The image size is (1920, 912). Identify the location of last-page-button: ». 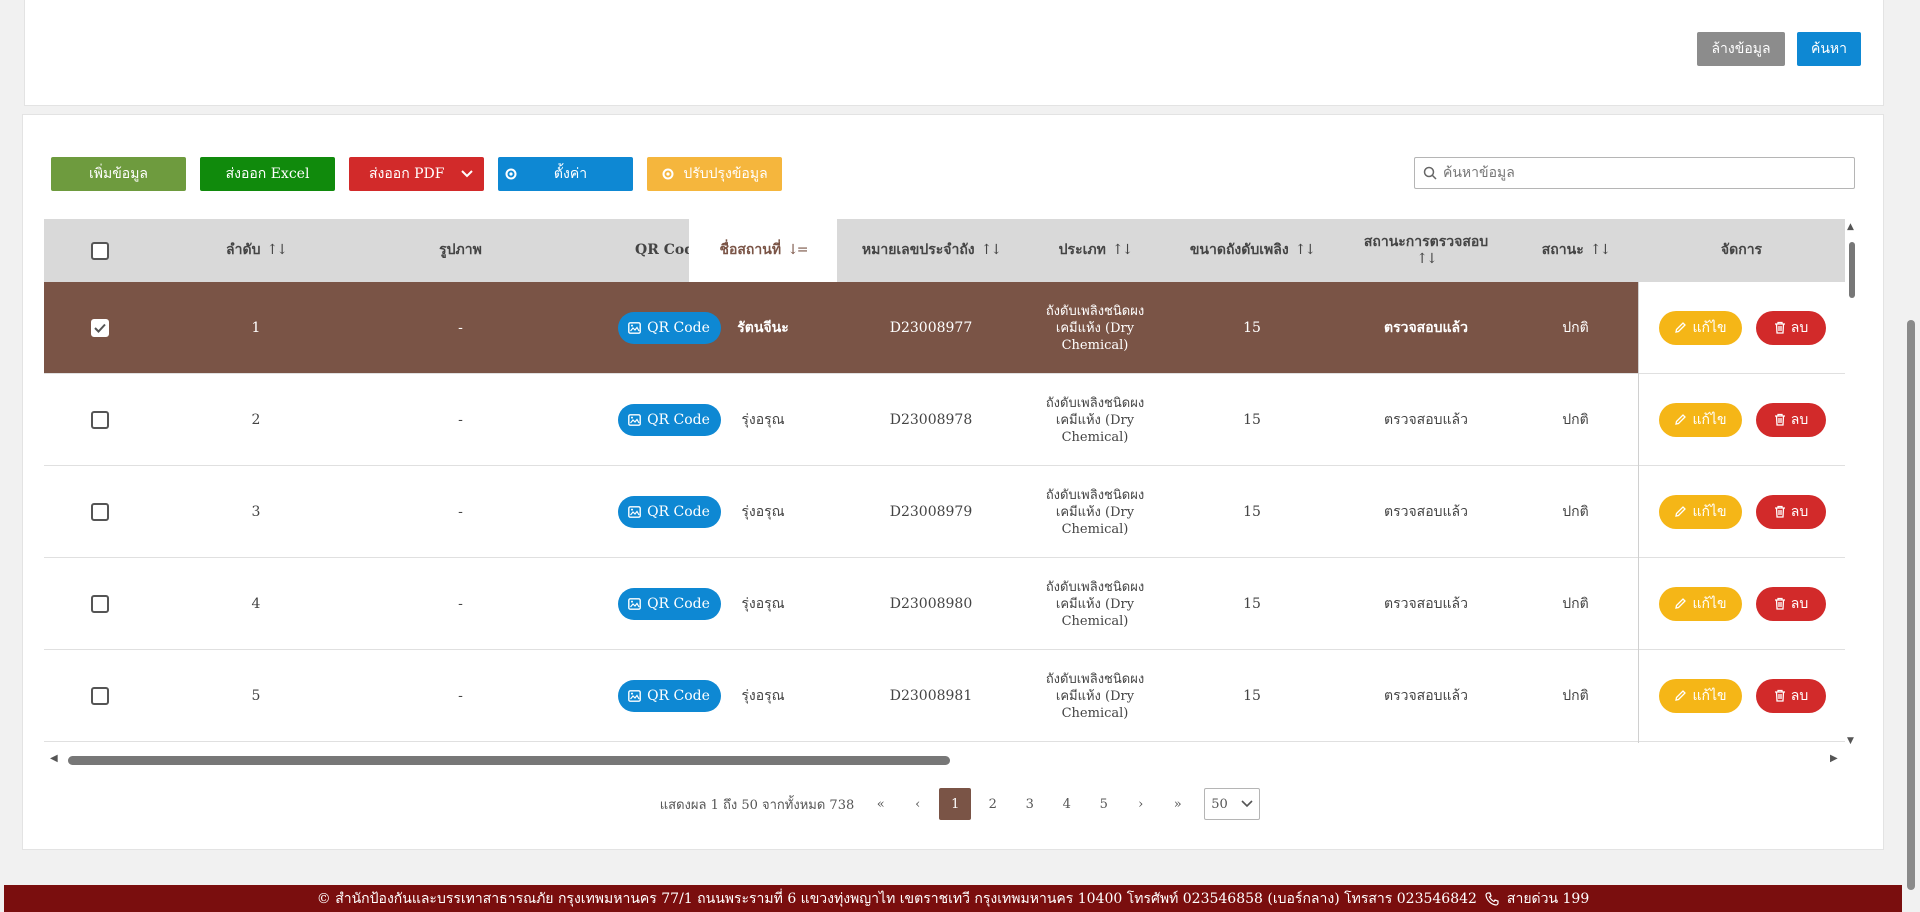
(1177, 804).